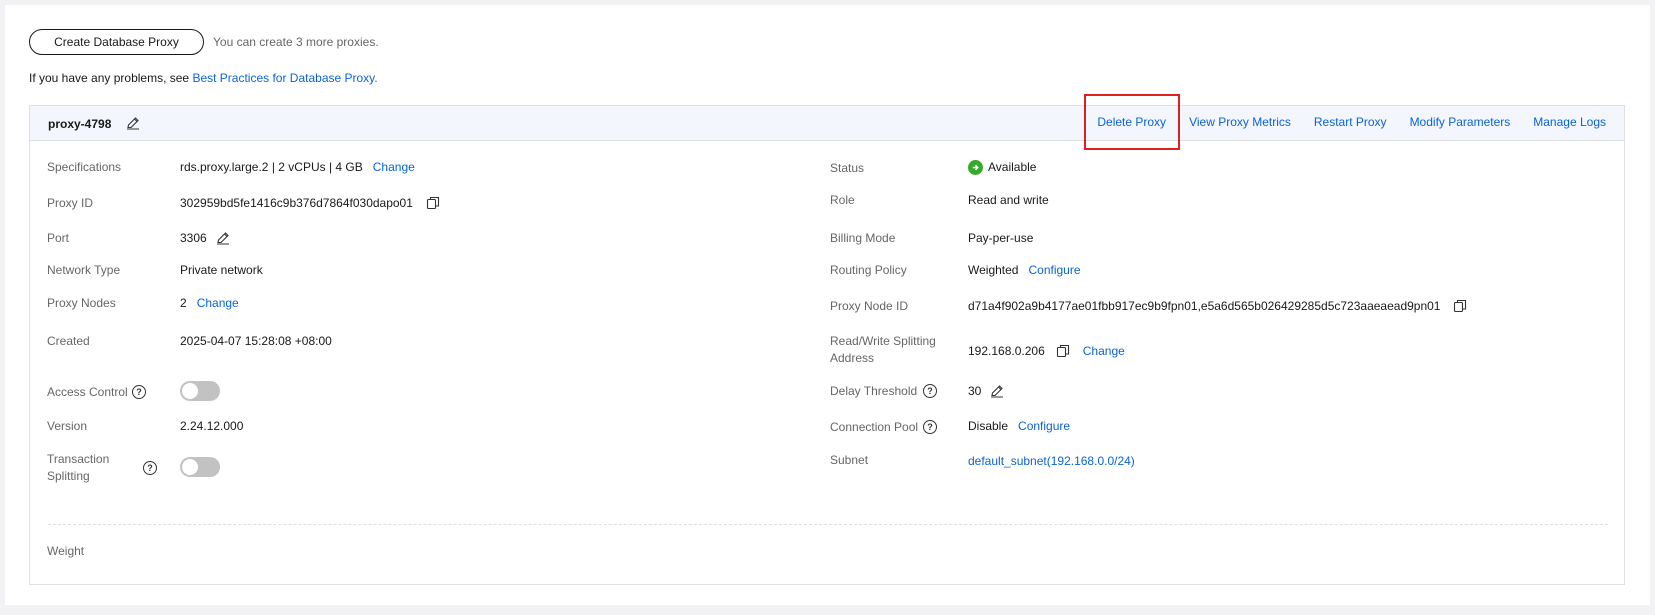 This screenshot has width=1655, height=615. What do you see at coordinates (68, 476) in the screenshot?
I see `transaction-splitting-label-line2: Splitting` at bounding box center [68, 476].